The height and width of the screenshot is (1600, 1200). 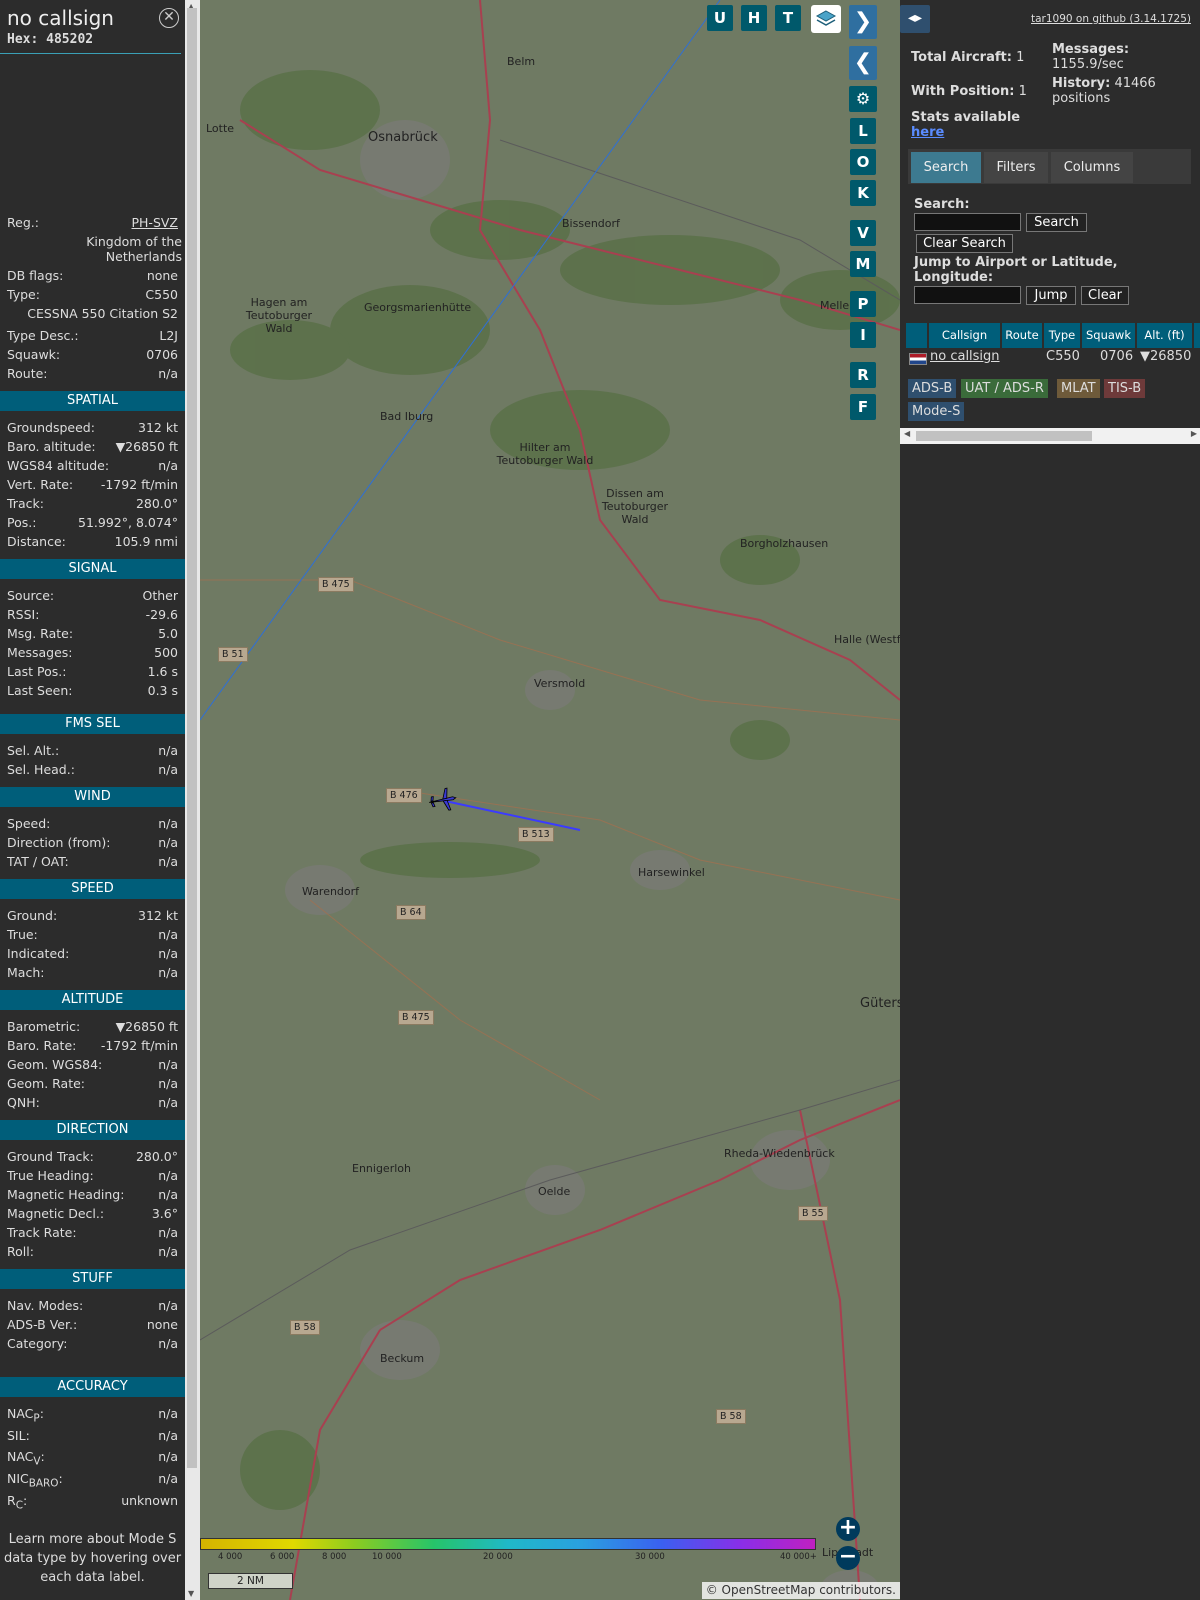 I want to click on chevron-left-icon: ❮, so click(x=863, y=62).